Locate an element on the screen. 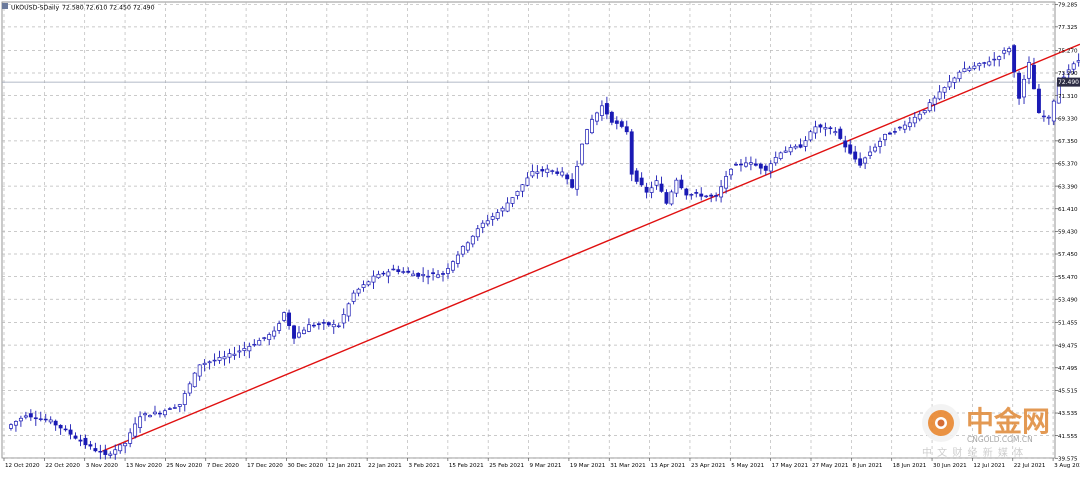 The image size is (1080, 477). x-tick-label: 25 Feb 2021 is located at coordinates (506, 466).